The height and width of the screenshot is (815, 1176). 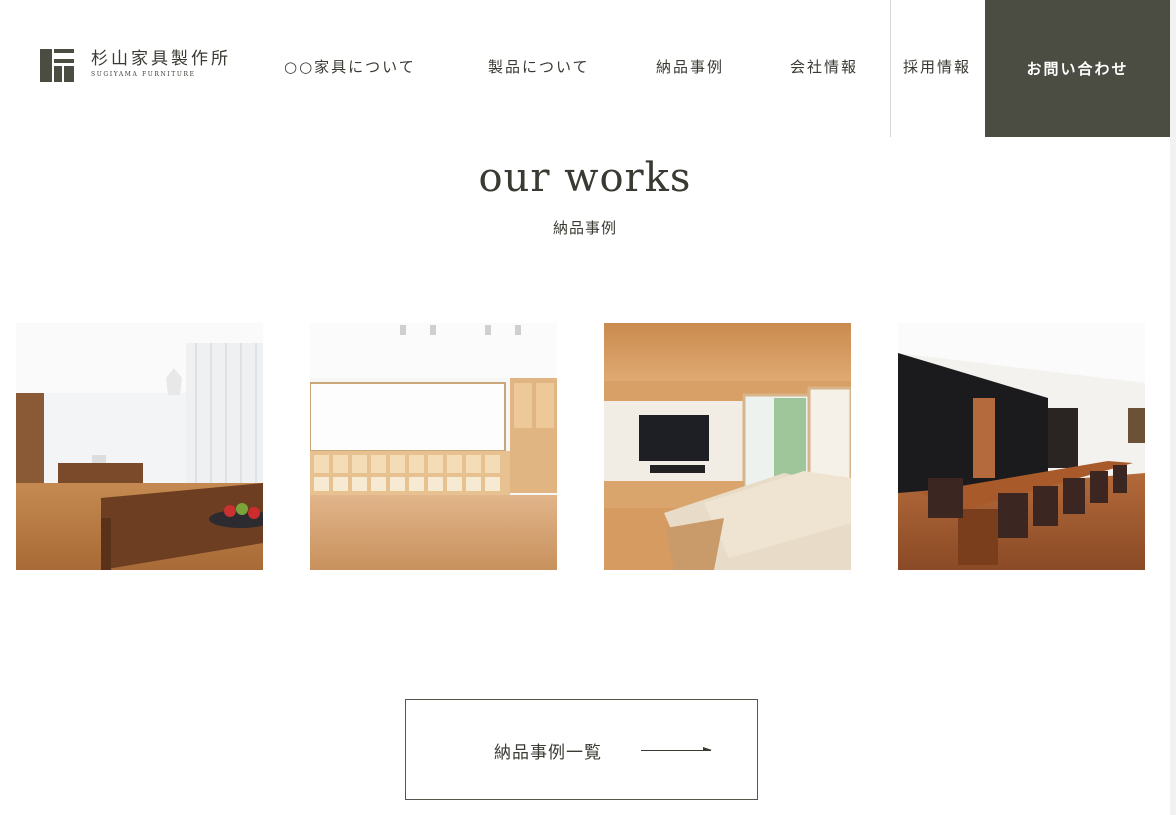 I want to click on arrow-right-icon, so click(x=676, y=749).